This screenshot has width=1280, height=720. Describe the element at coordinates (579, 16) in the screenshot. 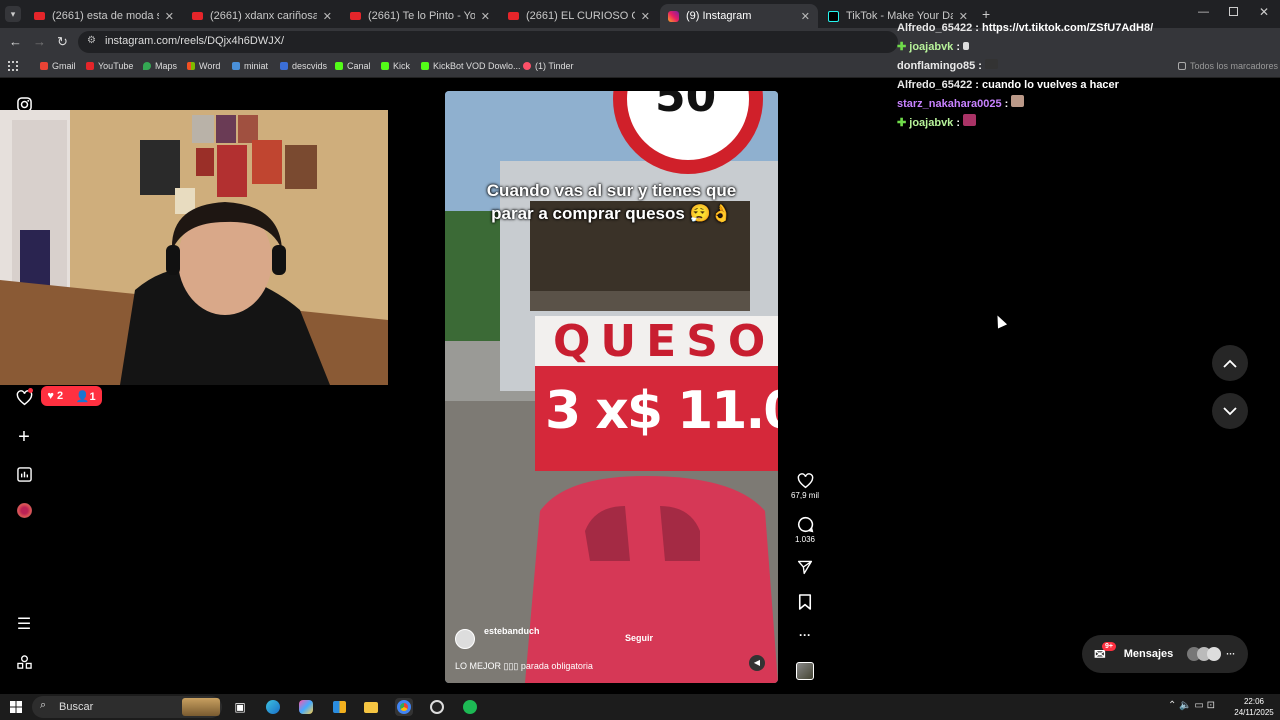

I see `browser-tab: (2661) EL CURIOSO CASO DE JE✕` at that location.